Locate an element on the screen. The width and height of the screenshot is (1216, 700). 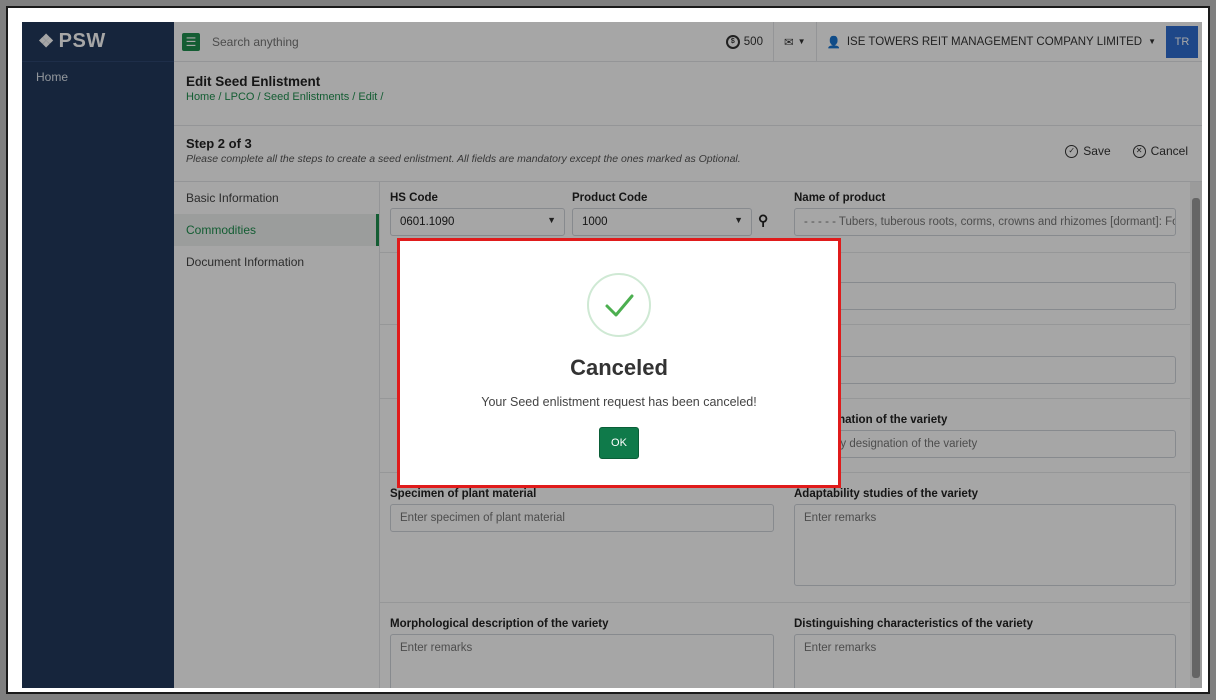
ok-button: OK is located at coordinates (619, 443).